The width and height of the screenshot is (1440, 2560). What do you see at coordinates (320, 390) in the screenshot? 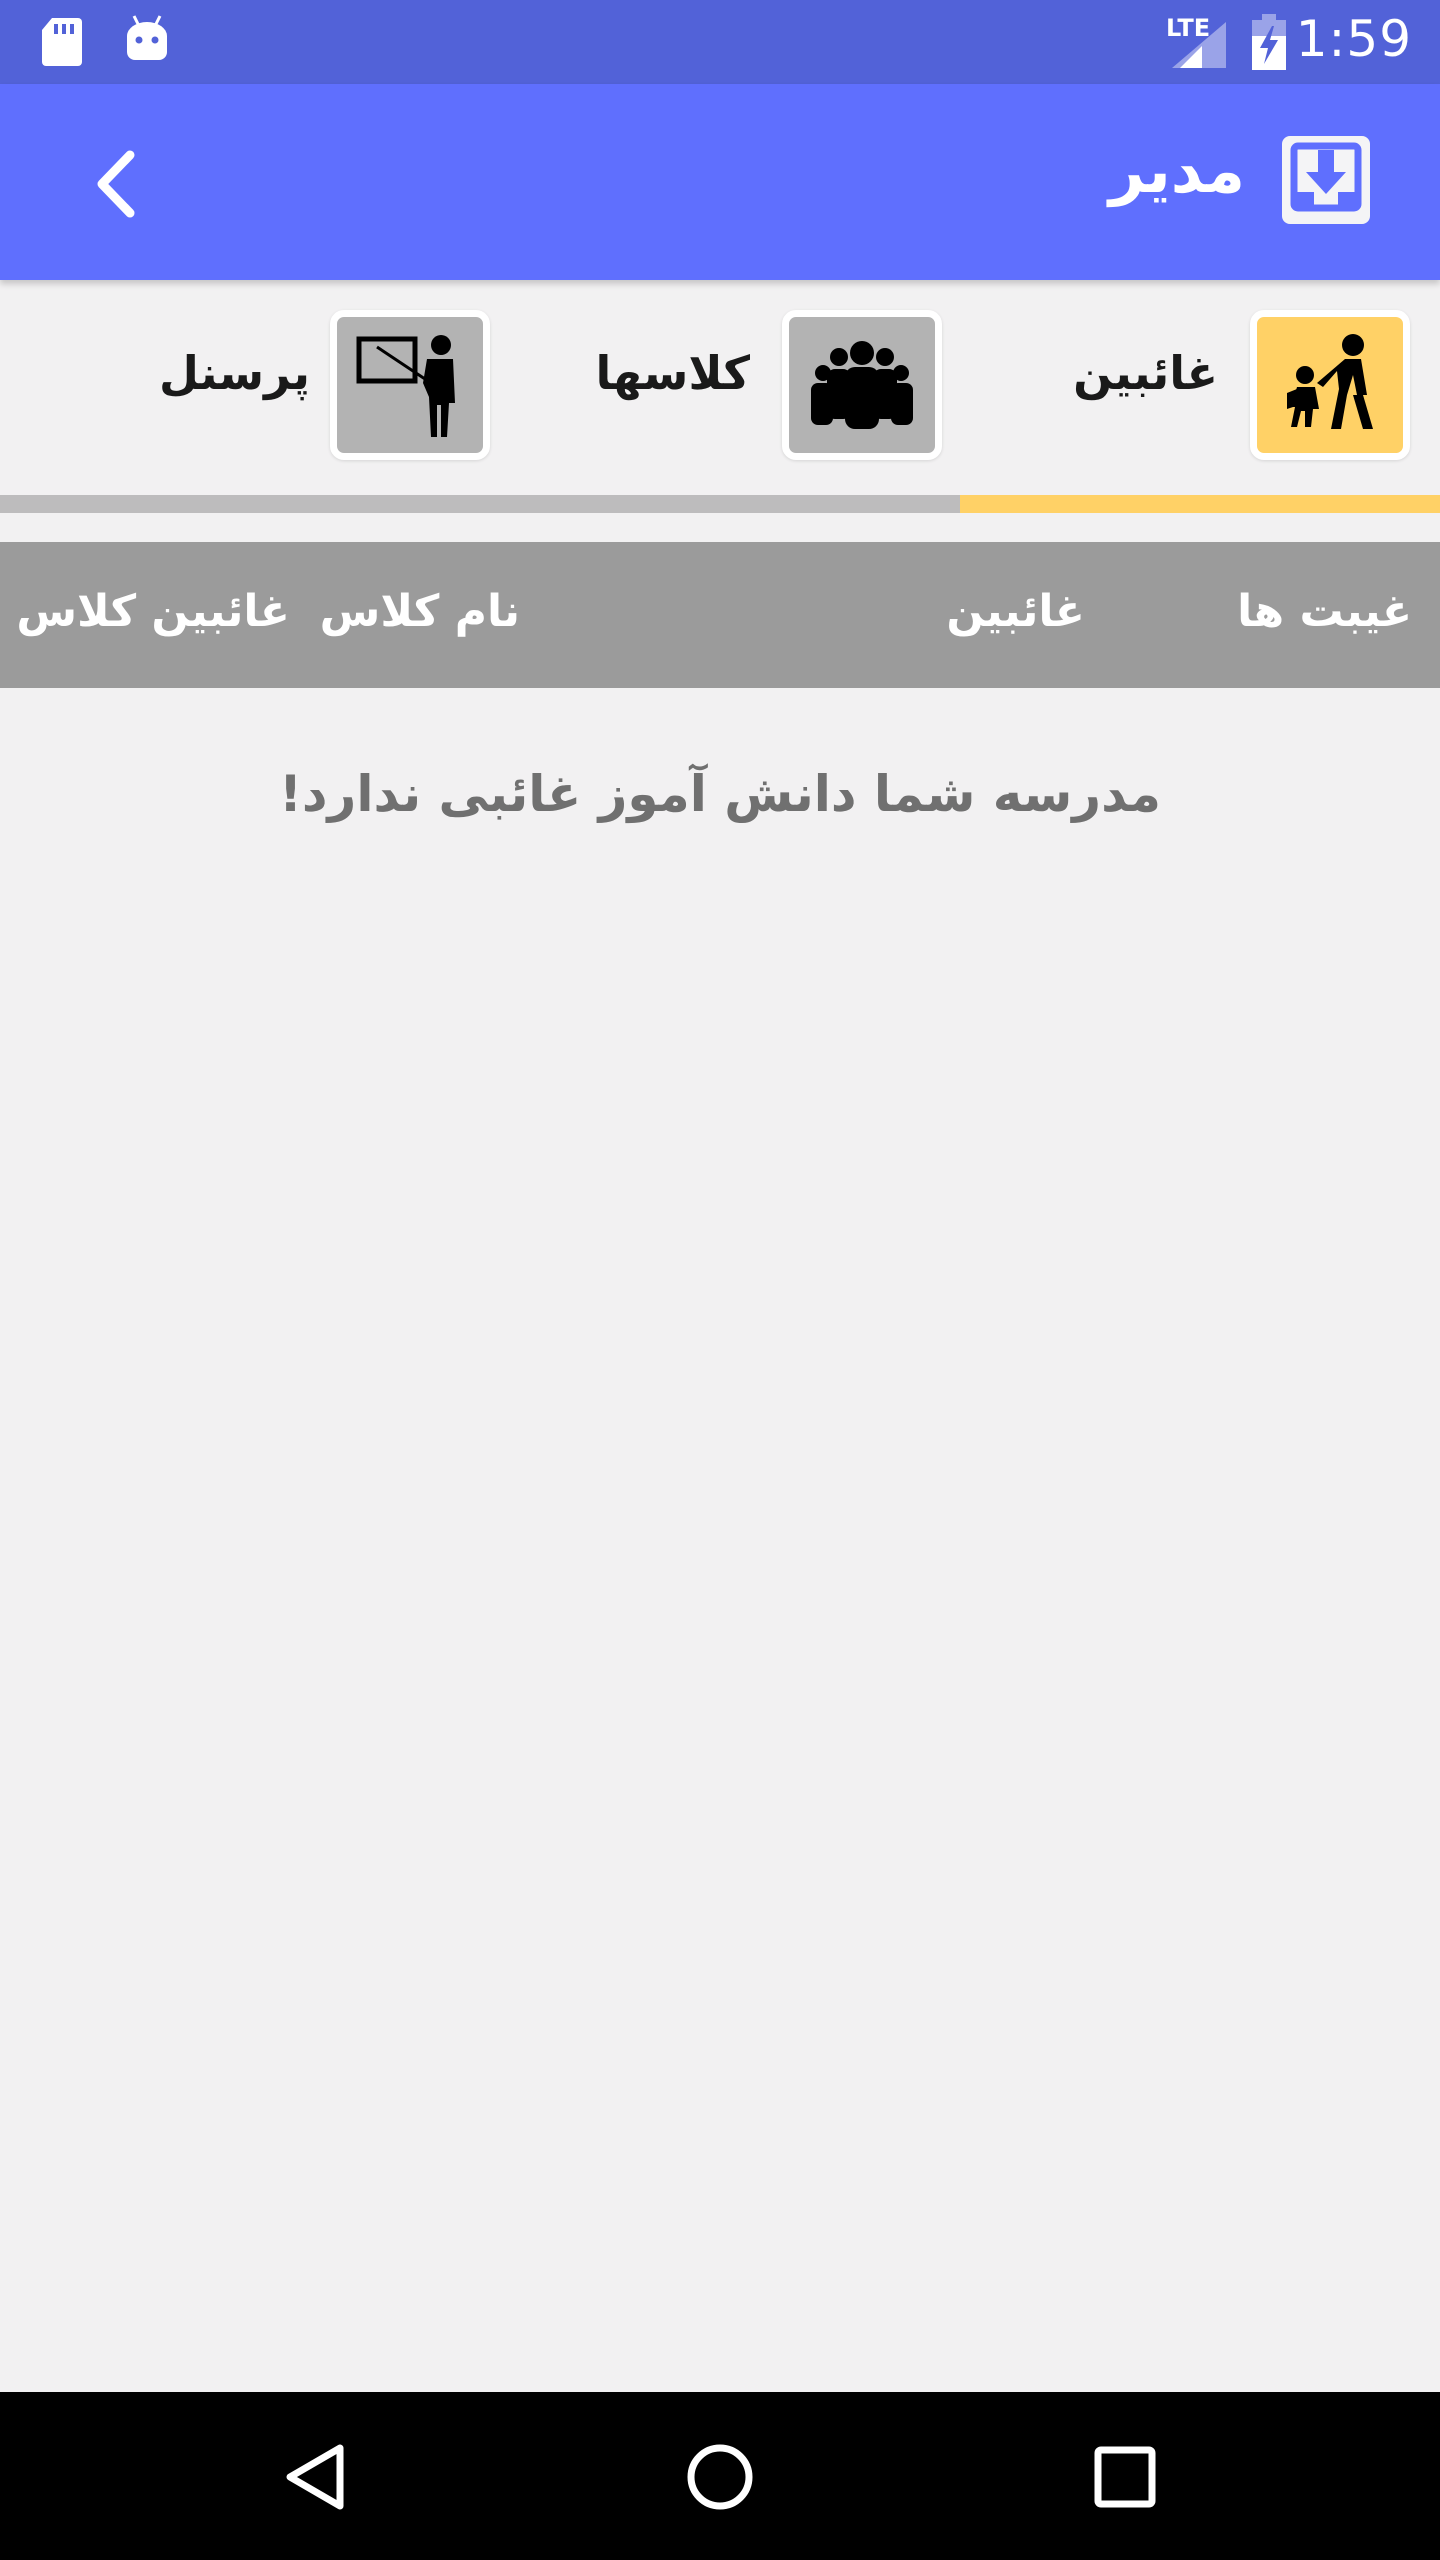
I see `tab-personnel: پرسنل` at bounding box center [320, 390].